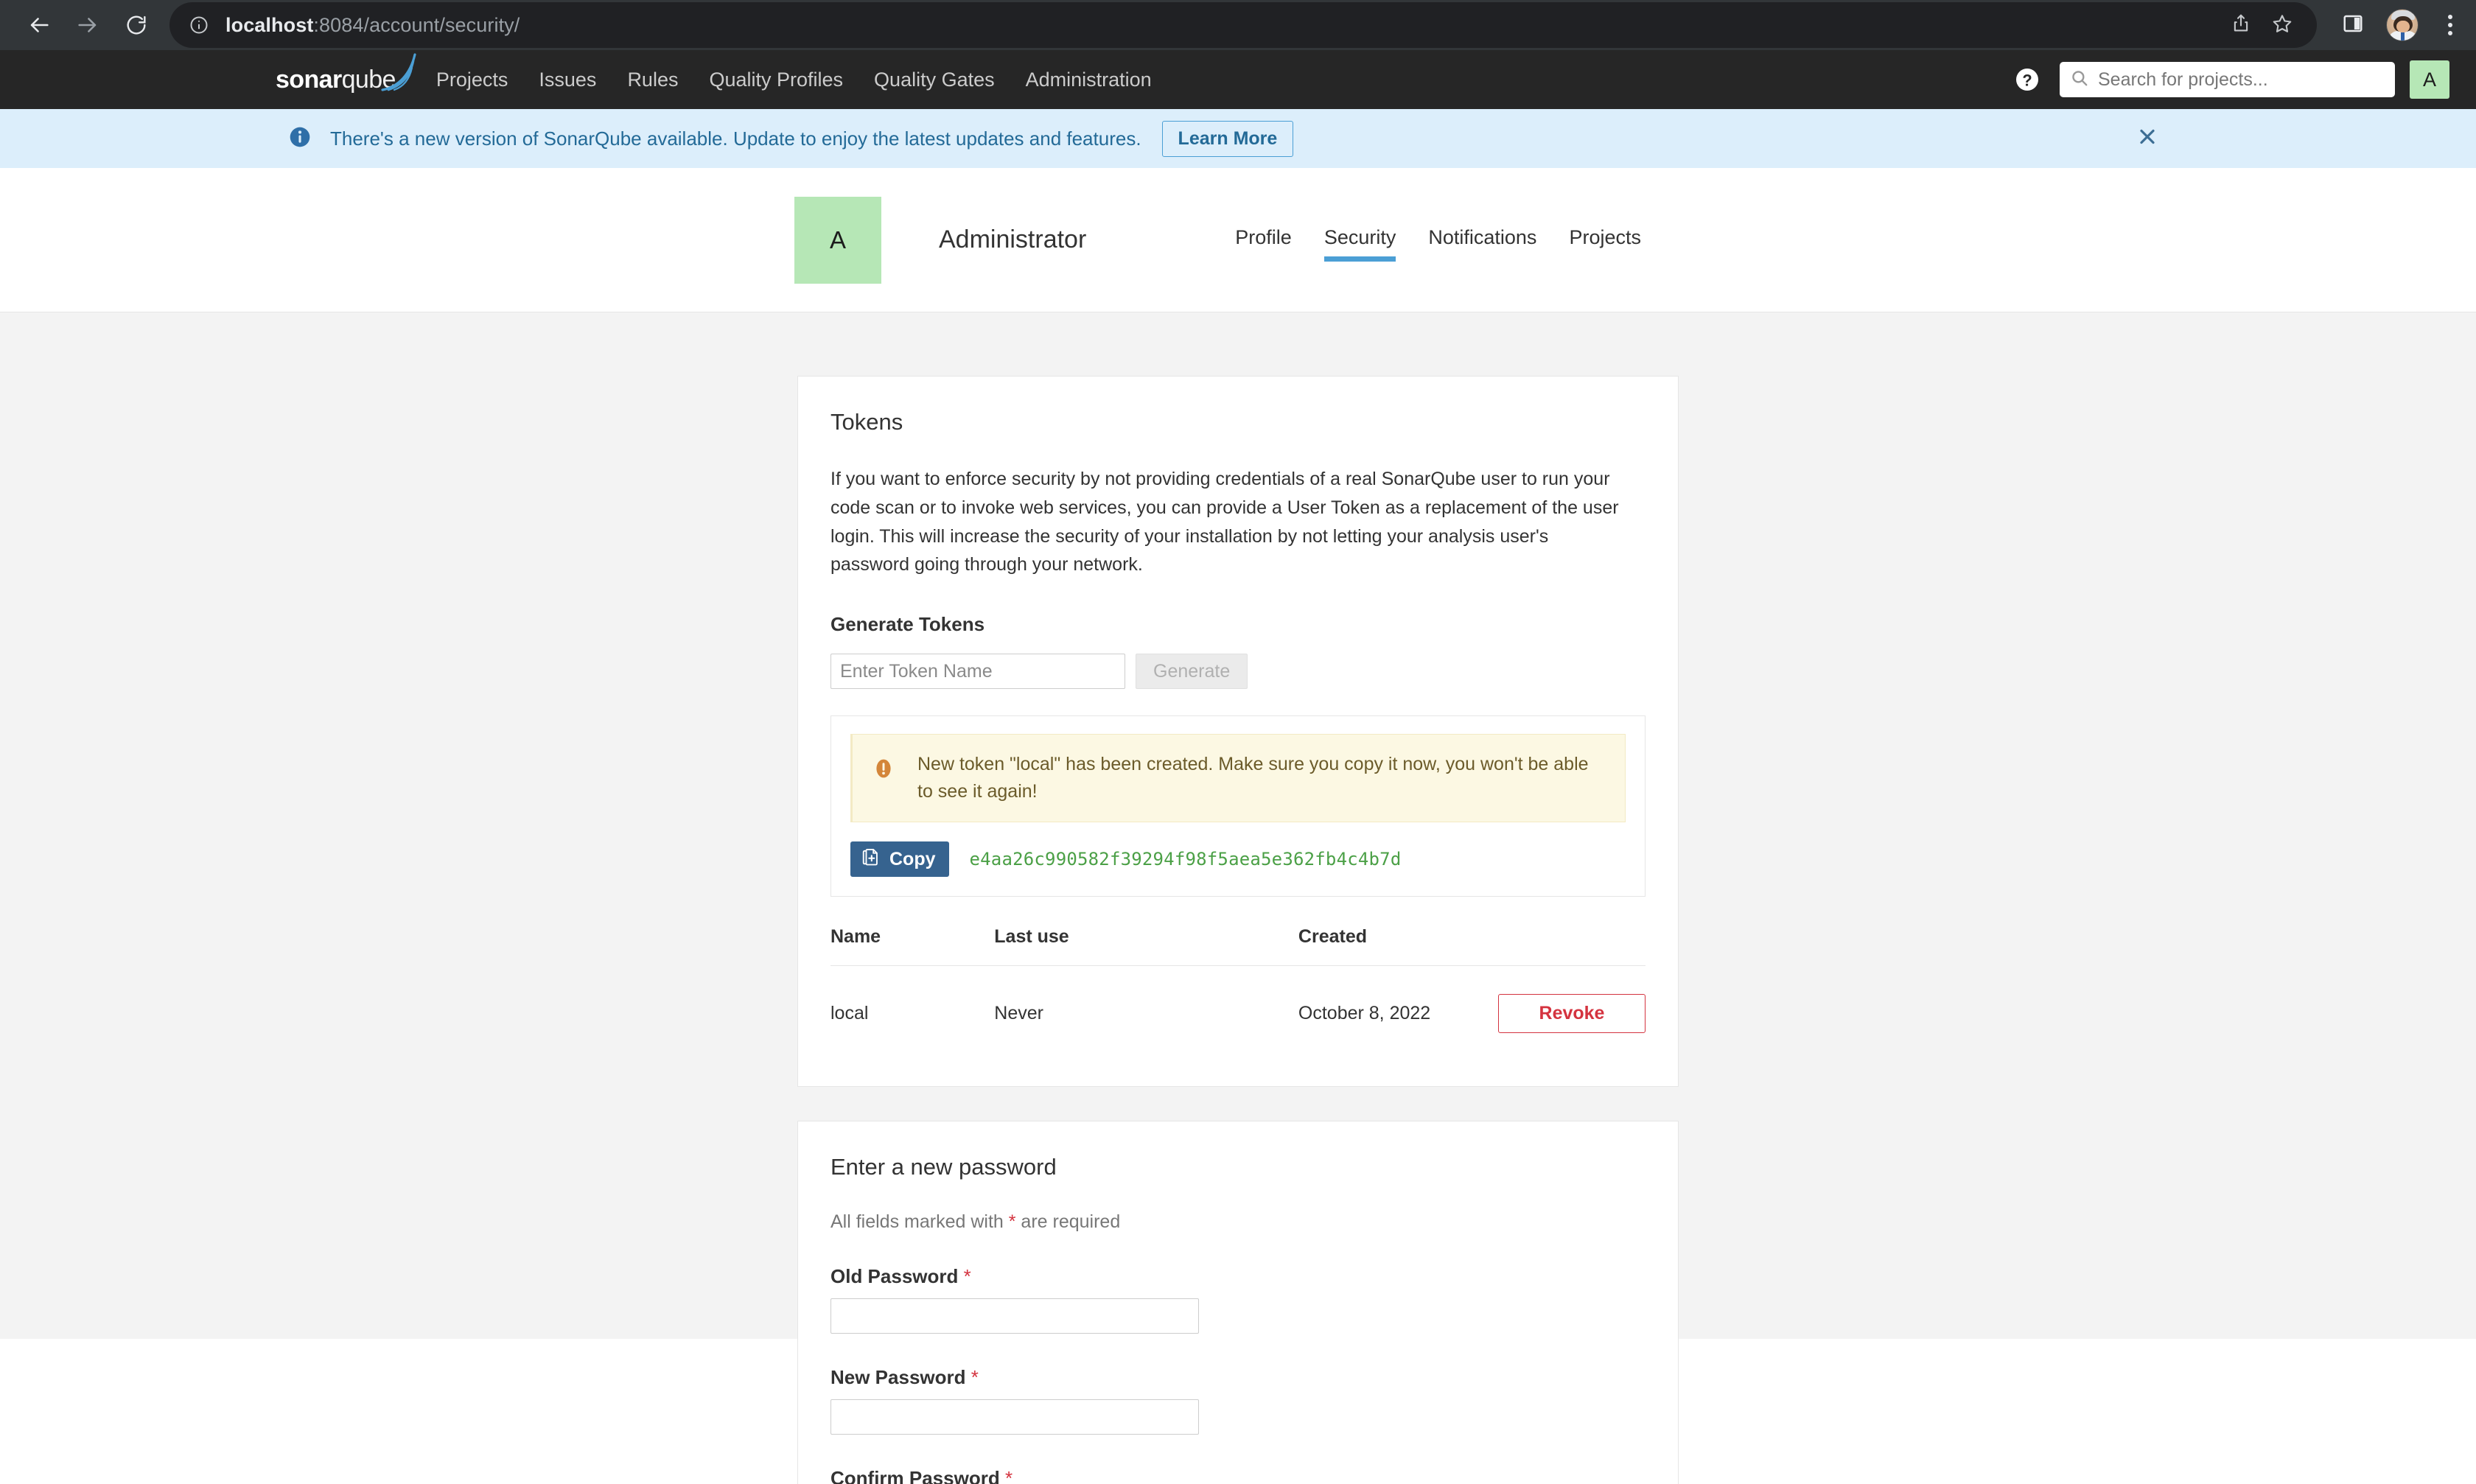  I want to click on tab-security: Security, so click(1360, 244).